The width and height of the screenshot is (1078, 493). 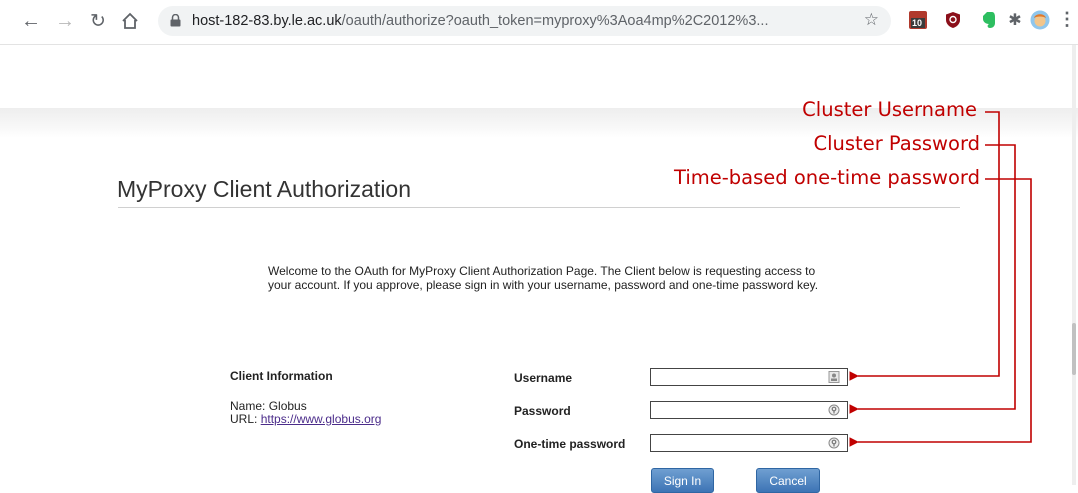 I want to click on lock-icon, so click(x=175, y=20).